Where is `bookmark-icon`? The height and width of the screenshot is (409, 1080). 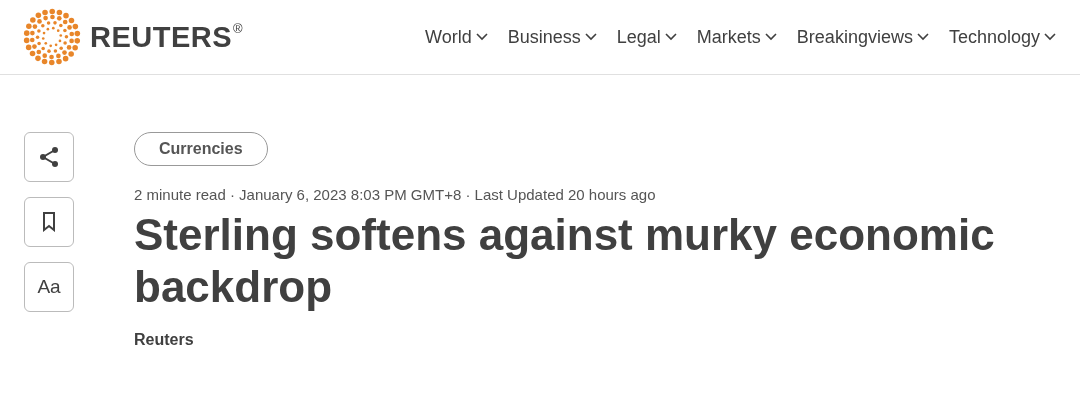 bookmark-icon is located at coordinates (49, 222).